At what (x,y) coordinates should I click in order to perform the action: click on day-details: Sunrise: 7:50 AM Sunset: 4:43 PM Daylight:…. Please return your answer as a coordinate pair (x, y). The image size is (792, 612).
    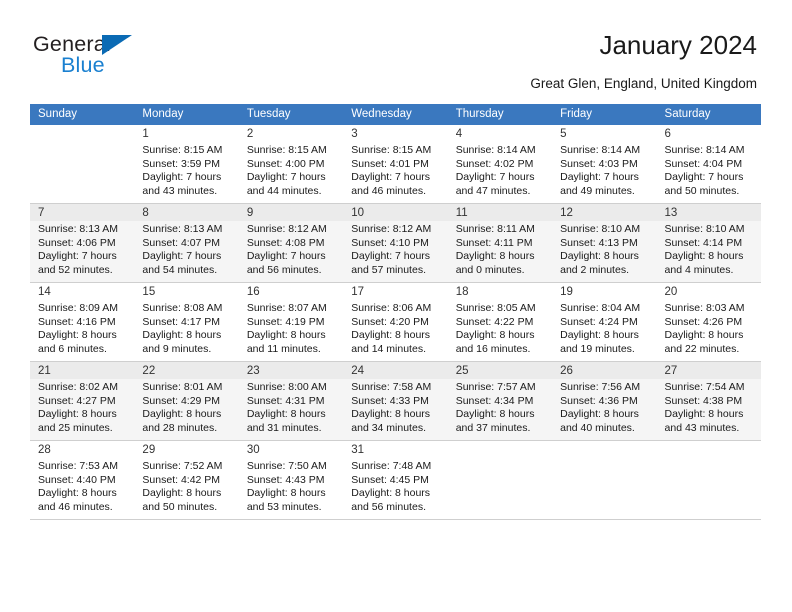
    Looking at the image, I should click on (292, 487).